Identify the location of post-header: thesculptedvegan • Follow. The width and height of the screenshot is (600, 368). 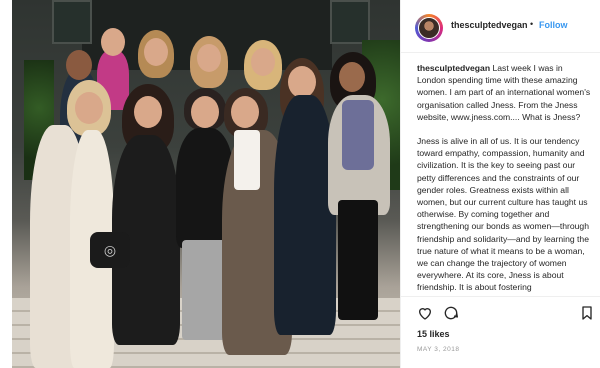
(500, 26).